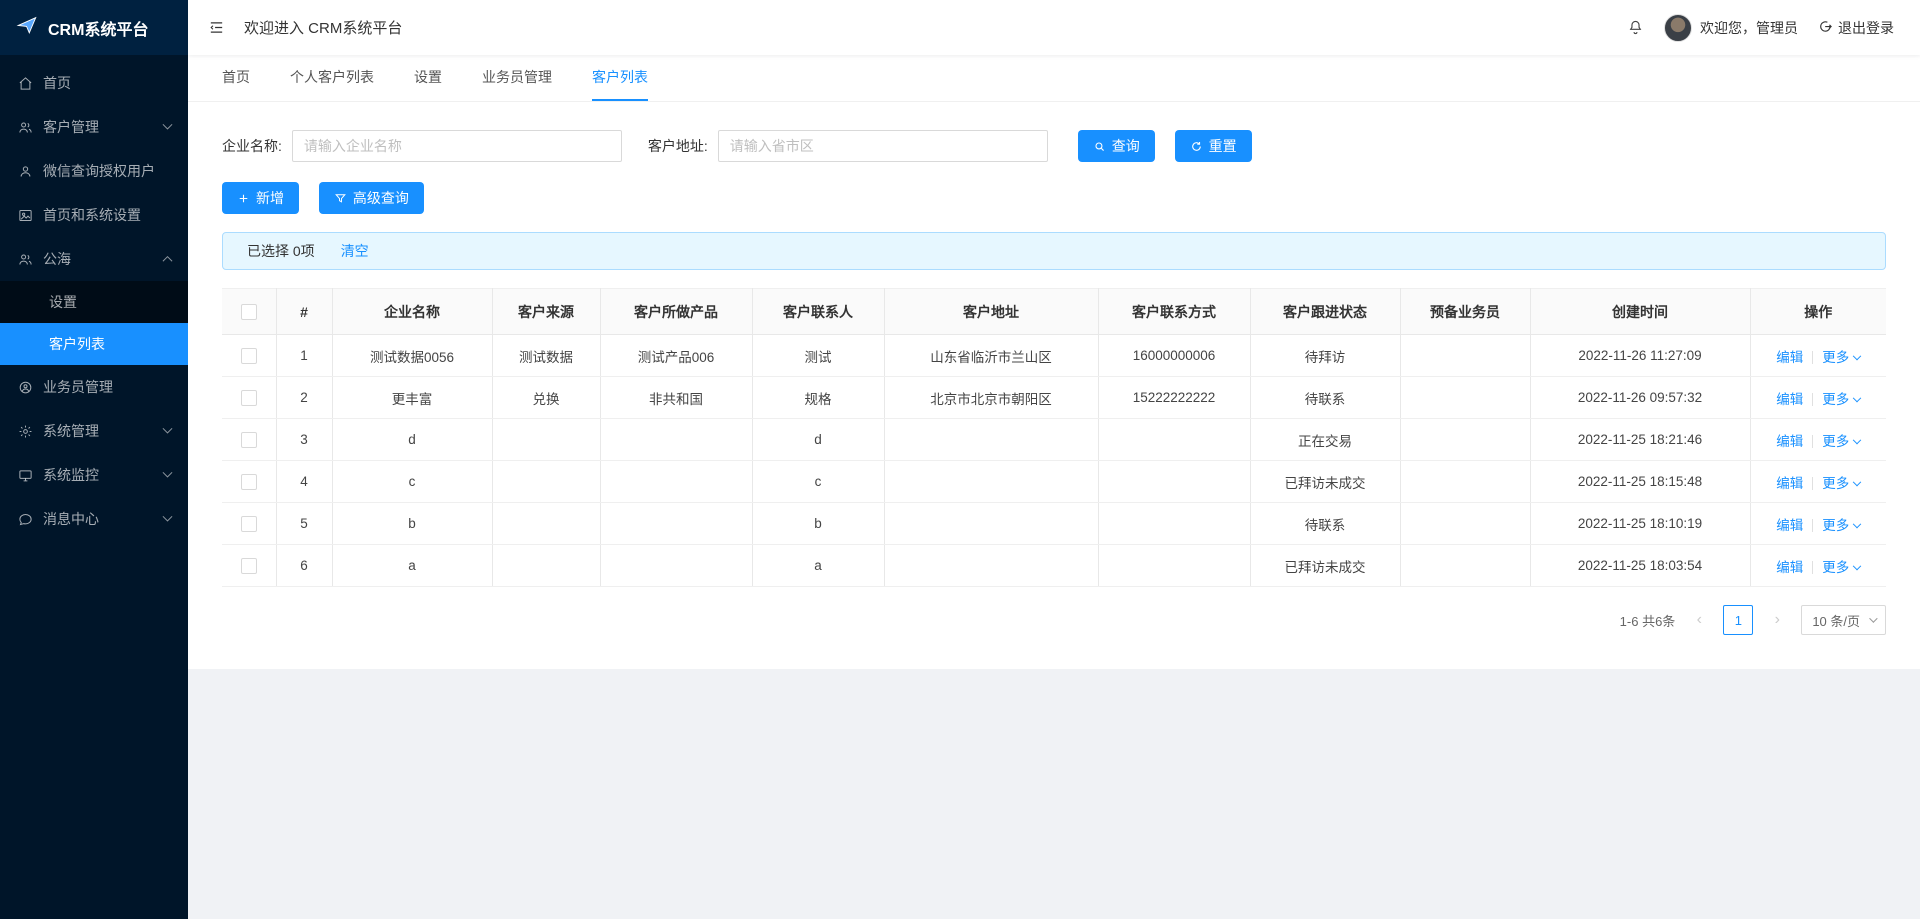  Describe the element at coordinates (371, 198) in the screenshot. I see `advanced-search-button: 高级查询` at that location.